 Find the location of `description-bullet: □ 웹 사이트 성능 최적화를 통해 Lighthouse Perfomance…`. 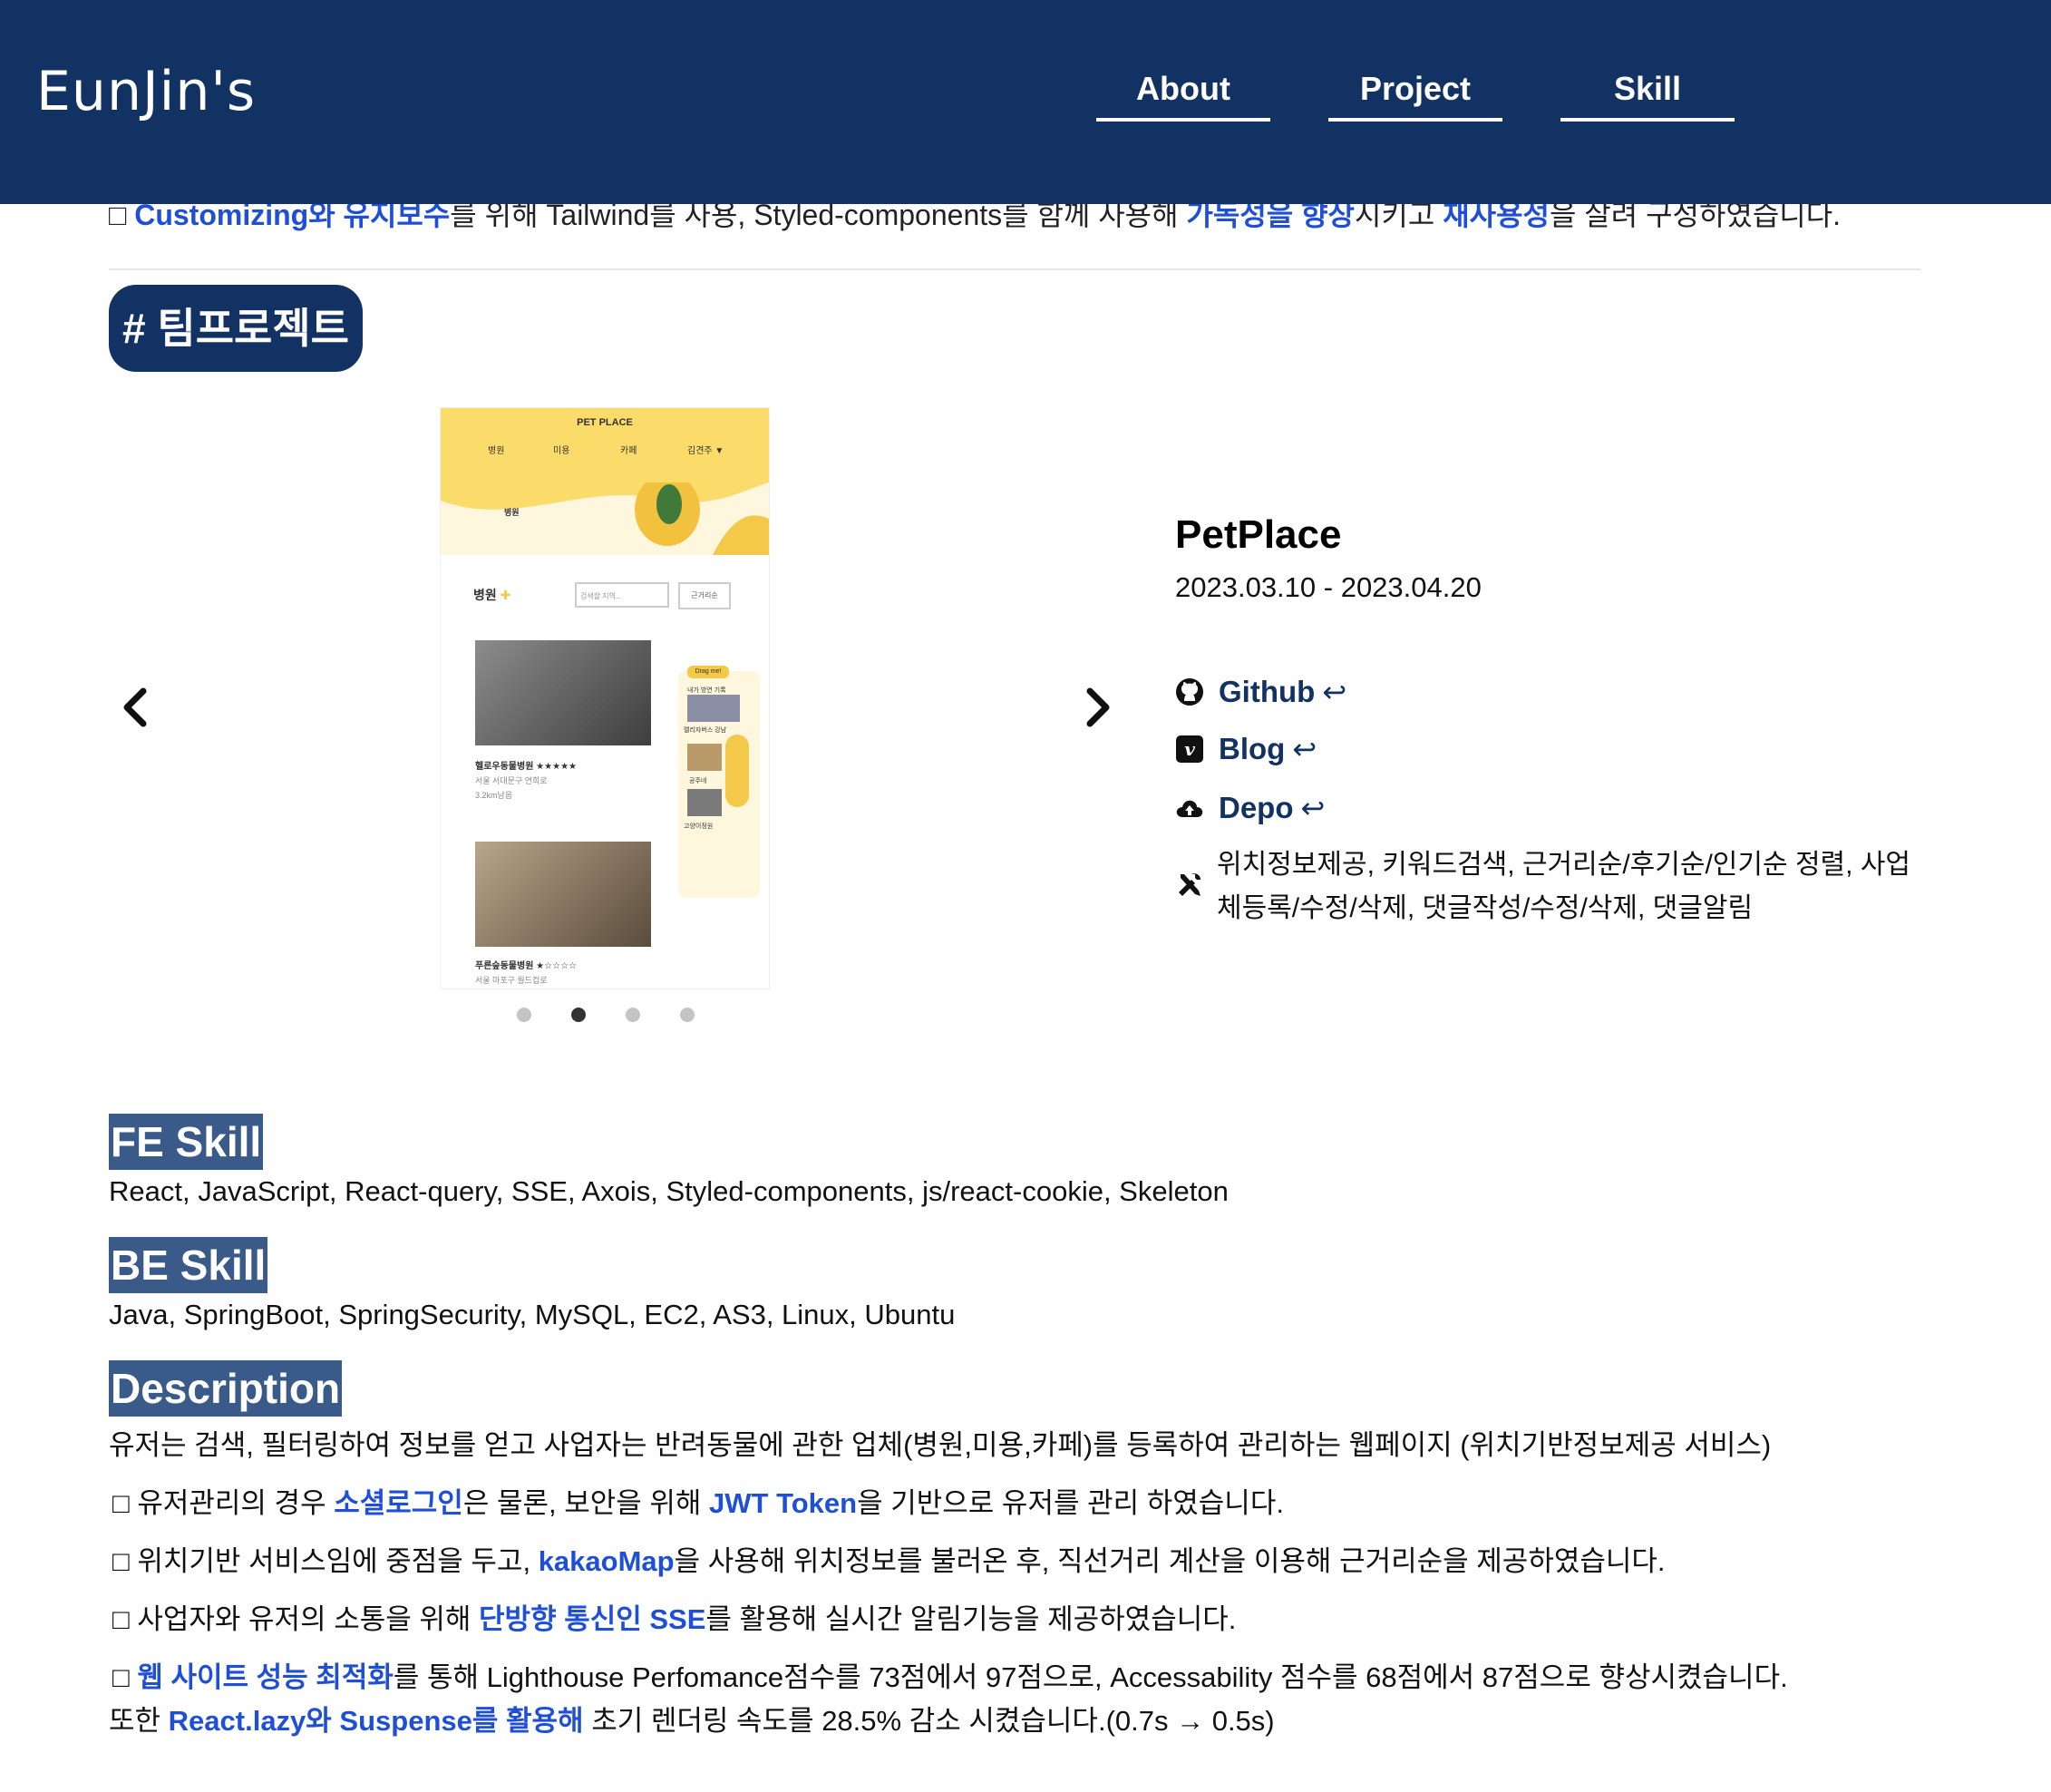

description-bullet: □ 웹 사이트 성능 최적화를 통해 Lighthouse Perfomance… is located at coordinates (950, 1674).